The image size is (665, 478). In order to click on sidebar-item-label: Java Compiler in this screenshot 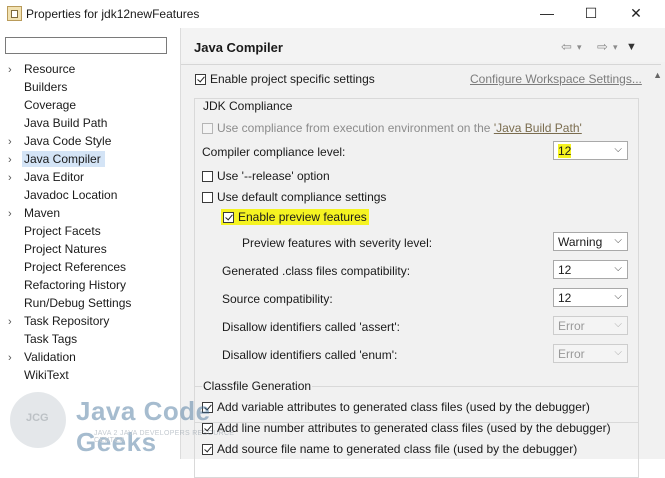, I will do `click(63, 159)`.